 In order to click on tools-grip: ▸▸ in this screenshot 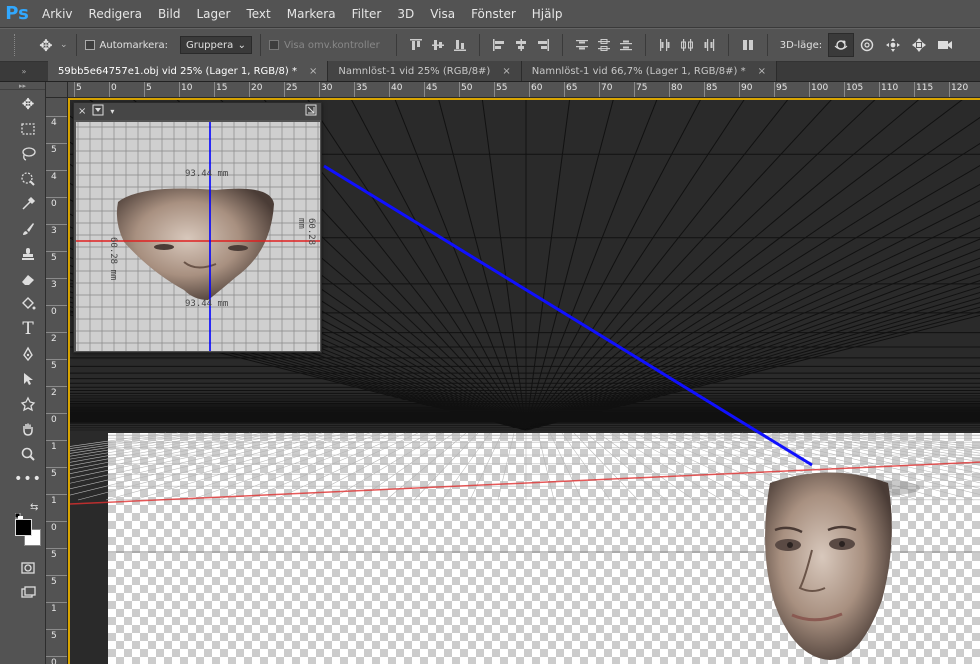, I will do `click(22, 86)`.